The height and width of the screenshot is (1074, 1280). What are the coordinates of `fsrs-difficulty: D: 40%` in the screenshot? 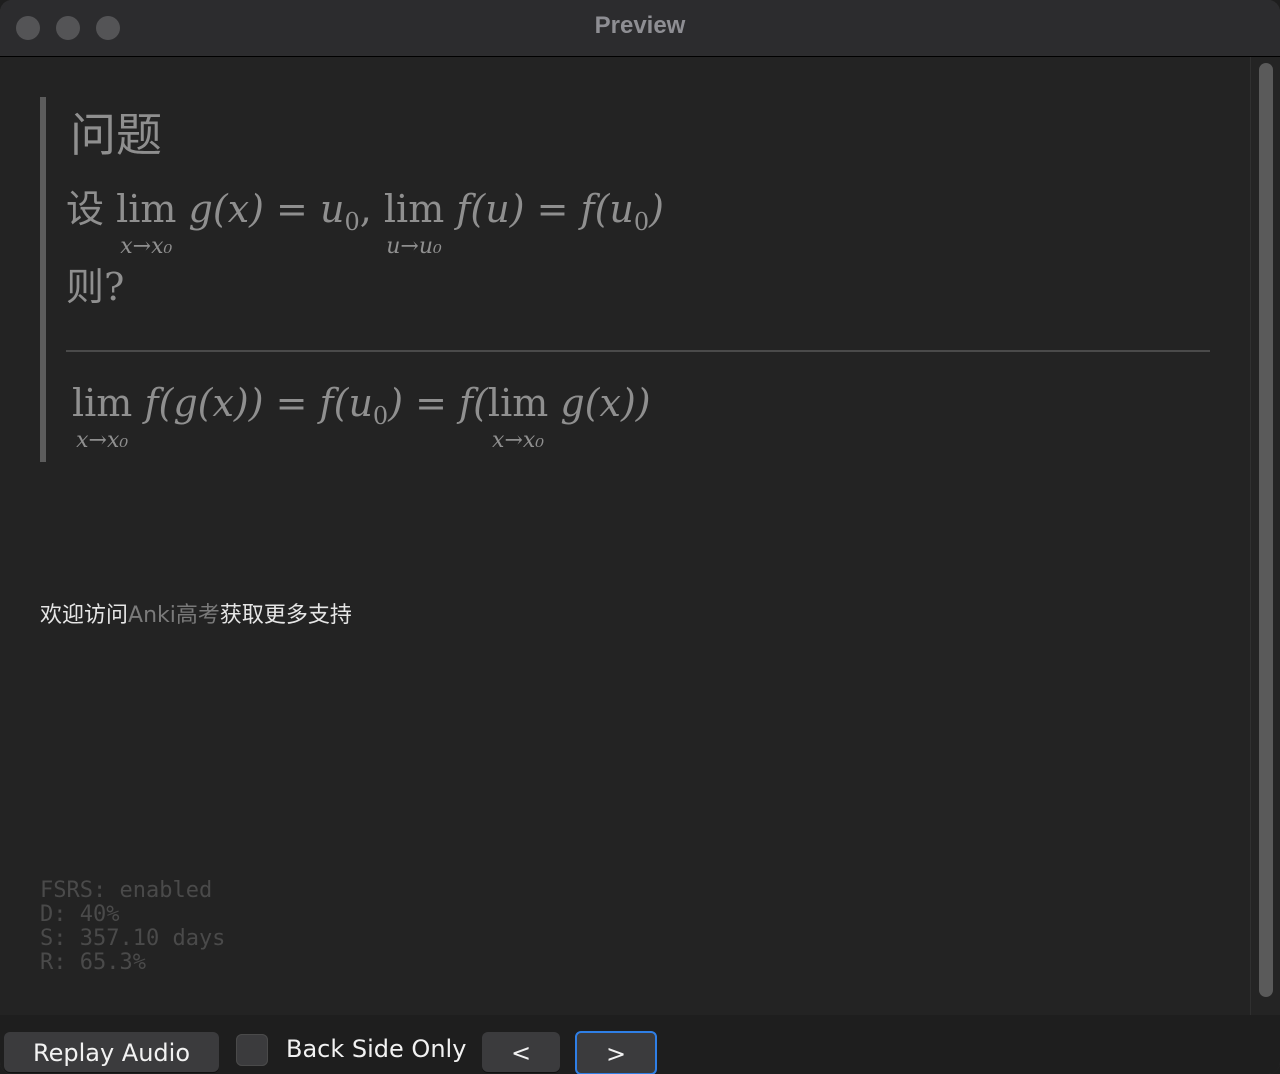 It's located at (80, 914).